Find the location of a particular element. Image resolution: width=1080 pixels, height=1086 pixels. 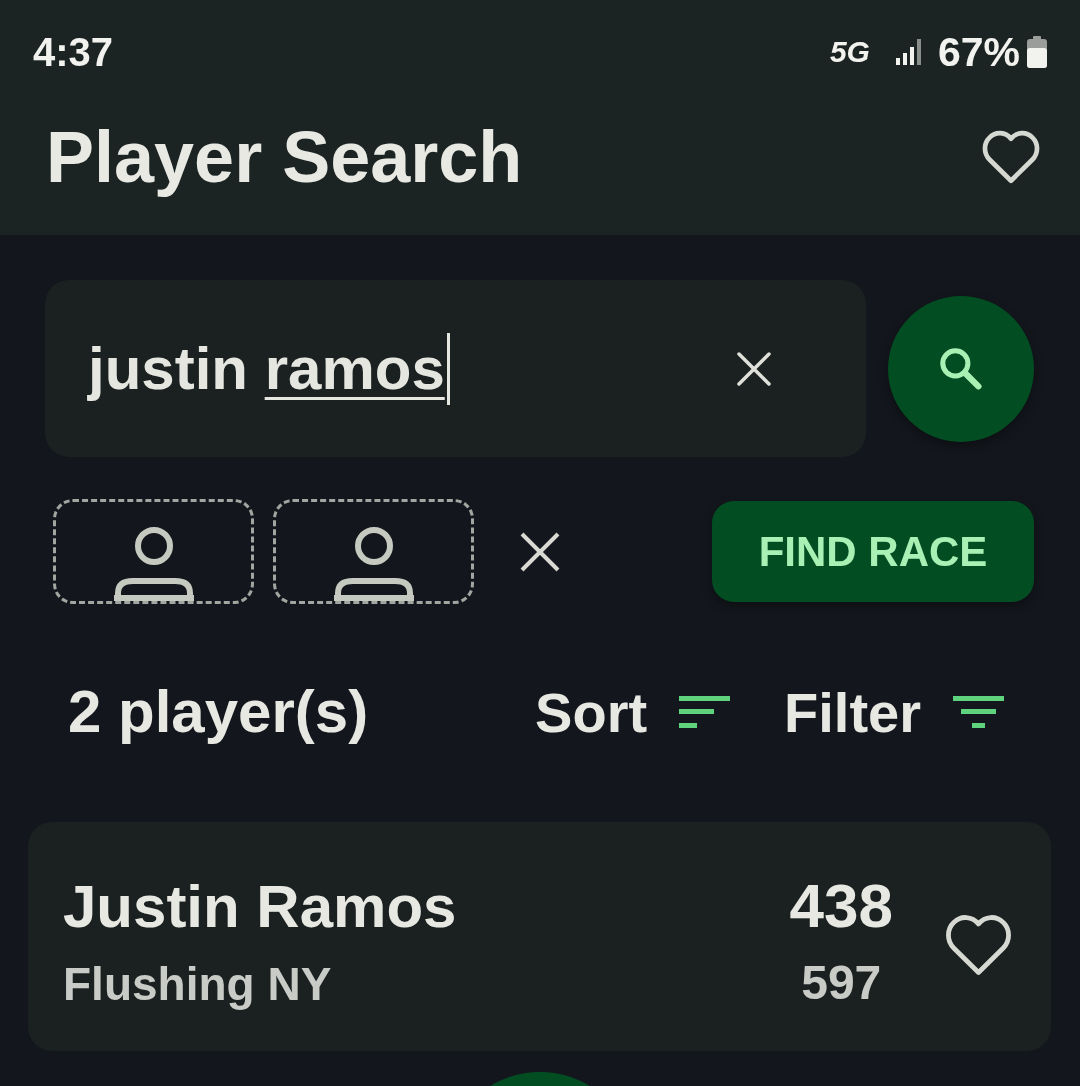

result-count: 2 player(s) is located at coordinates (218, 712).